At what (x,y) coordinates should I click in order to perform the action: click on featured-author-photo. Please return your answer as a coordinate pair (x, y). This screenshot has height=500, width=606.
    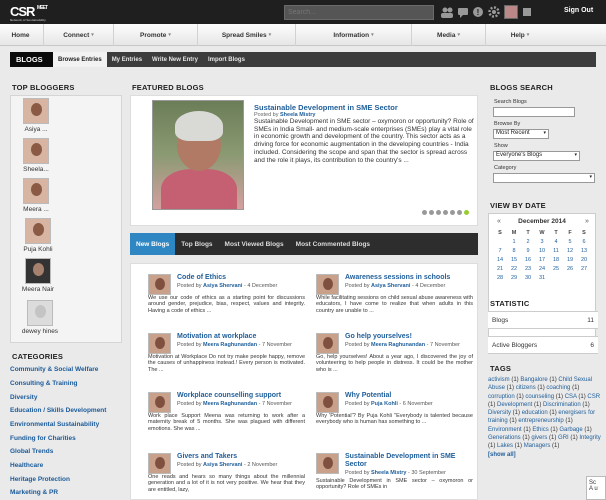
    Looking at the image, I should click on (198, 155).